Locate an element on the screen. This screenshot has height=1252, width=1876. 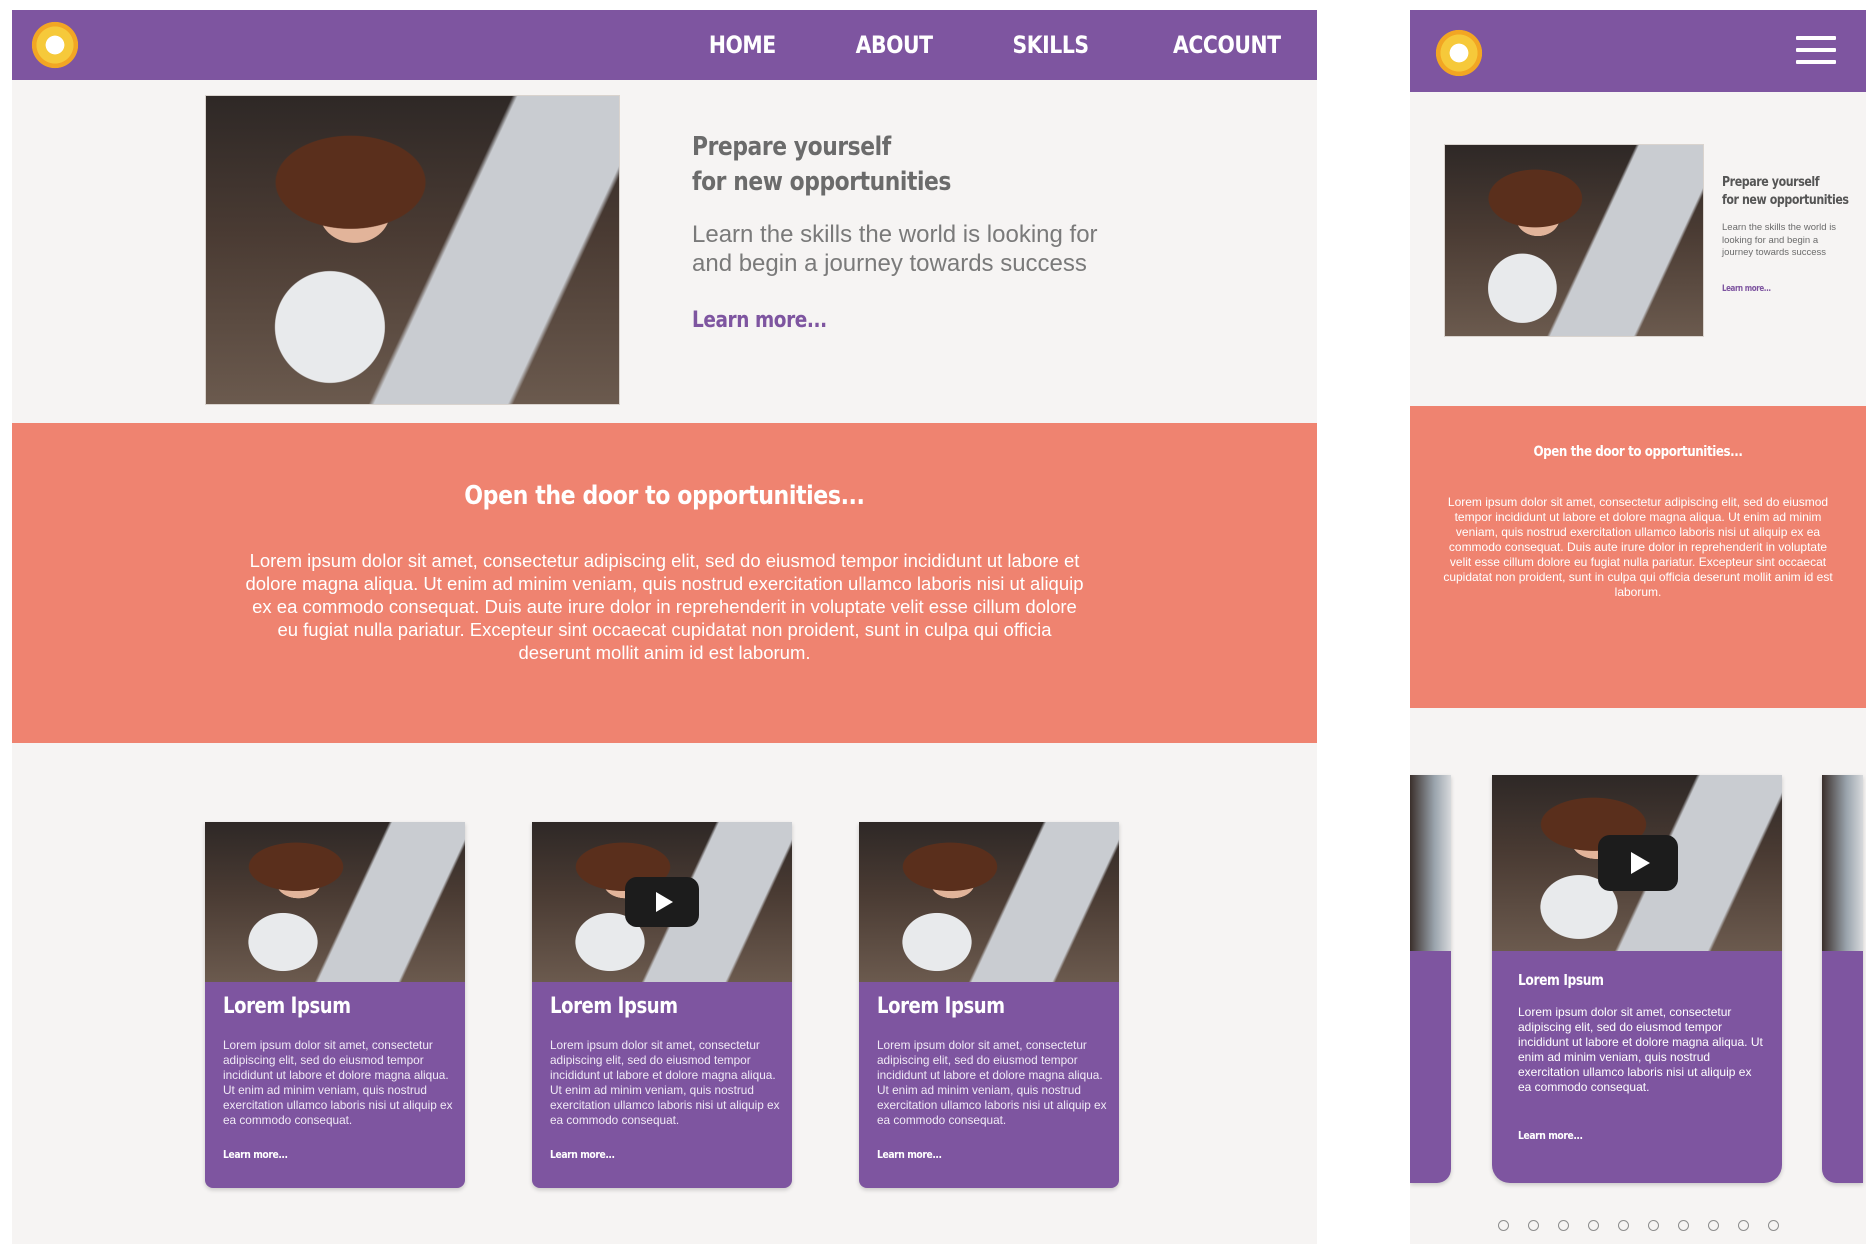
desktop-nav-menu: HOME ABOUT SKILLS ACCOUNT is located at coordinates (956, 45).